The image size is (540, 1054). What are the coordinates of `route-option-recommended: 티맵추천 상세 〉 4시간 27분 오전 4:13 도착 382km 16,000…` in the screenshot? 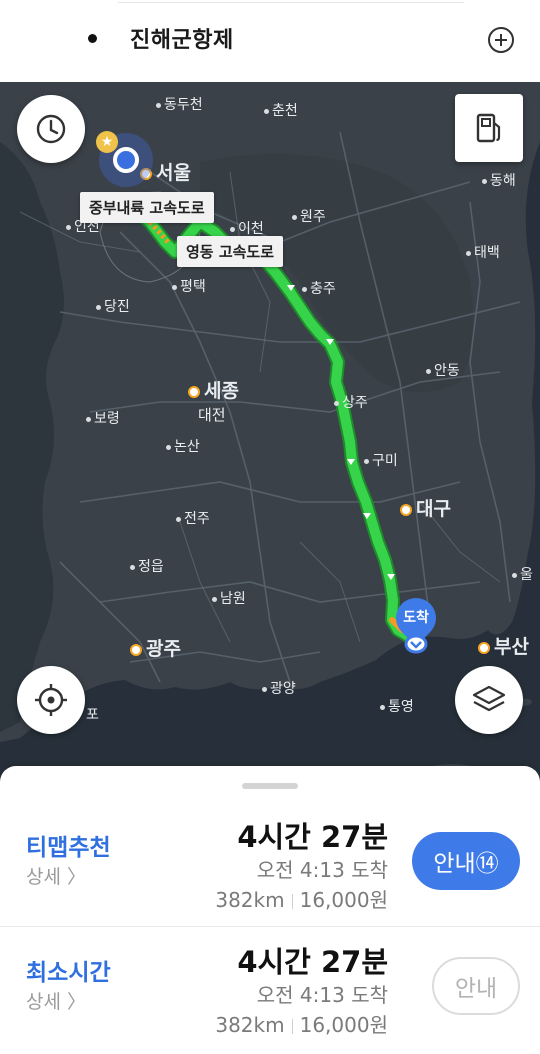 It's located at (270, 864).